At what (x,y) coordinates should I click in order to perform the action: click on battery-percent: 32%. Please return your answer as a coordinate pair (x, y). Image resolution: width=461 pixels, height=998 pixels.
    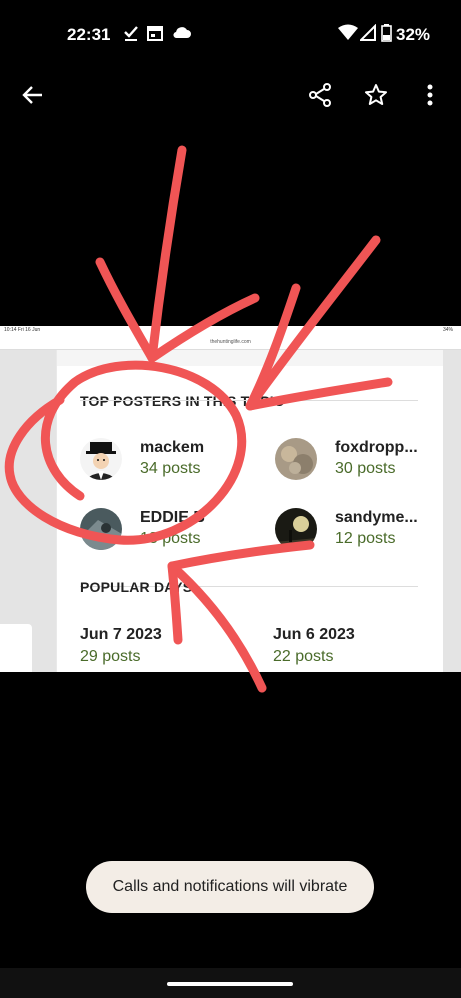
    Looking at the image, I should click on (413, 34).